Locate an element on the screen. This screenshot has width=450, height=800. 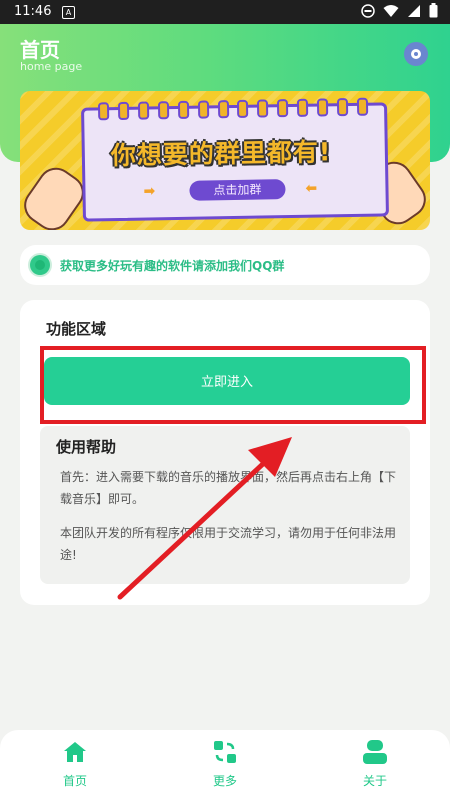
function-area-title: 功能区域 is located at coordinates (76, 329).